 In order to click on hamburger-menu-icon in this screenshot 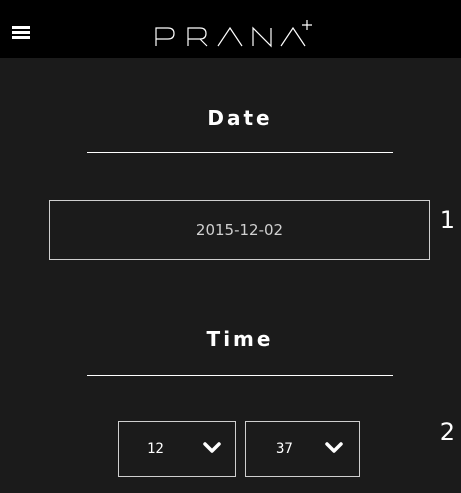, I will do `click(21, 33)`.